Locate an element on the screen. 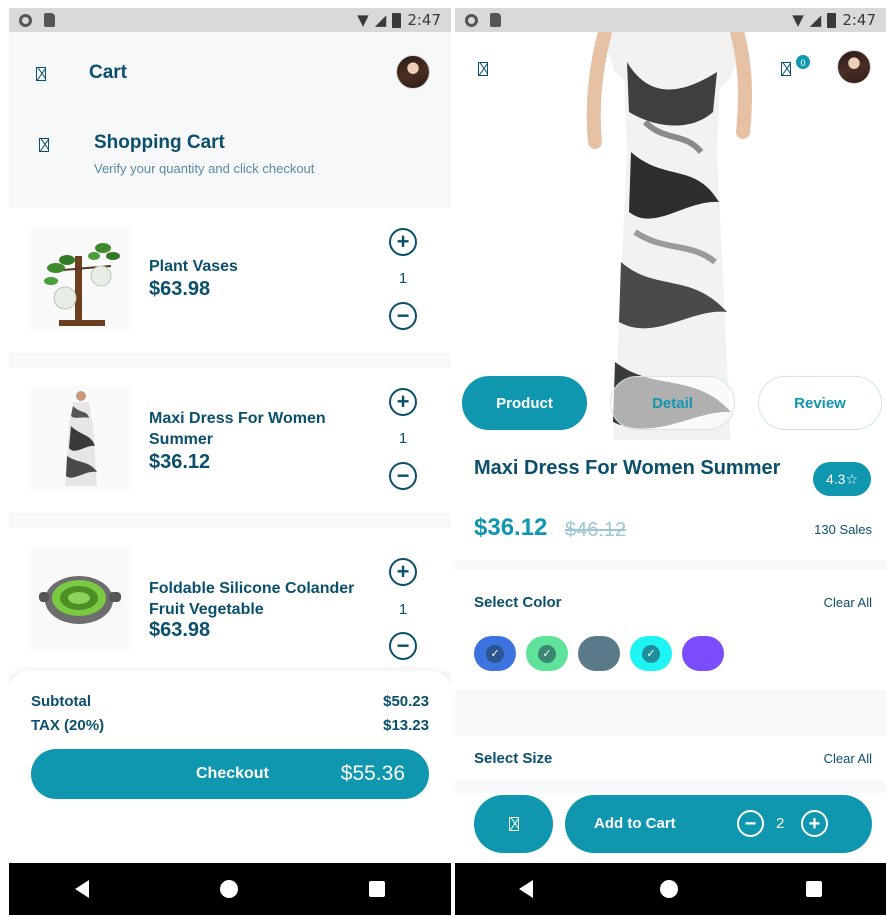  item-name: Maxi Dress For Women Summer is located at coordinates (237, 429).